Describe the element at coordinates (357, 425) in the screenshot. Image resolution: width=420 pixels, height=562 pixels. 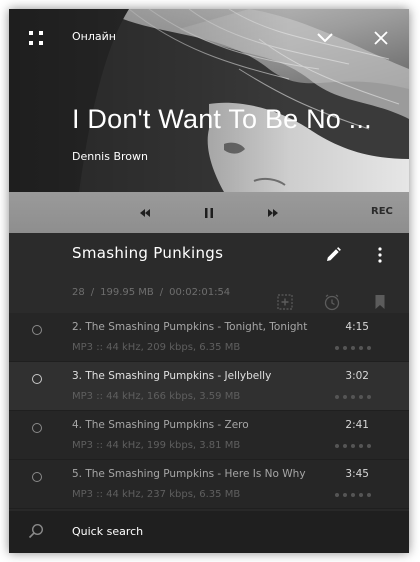
I see `track-duration: 2:41` at that location.